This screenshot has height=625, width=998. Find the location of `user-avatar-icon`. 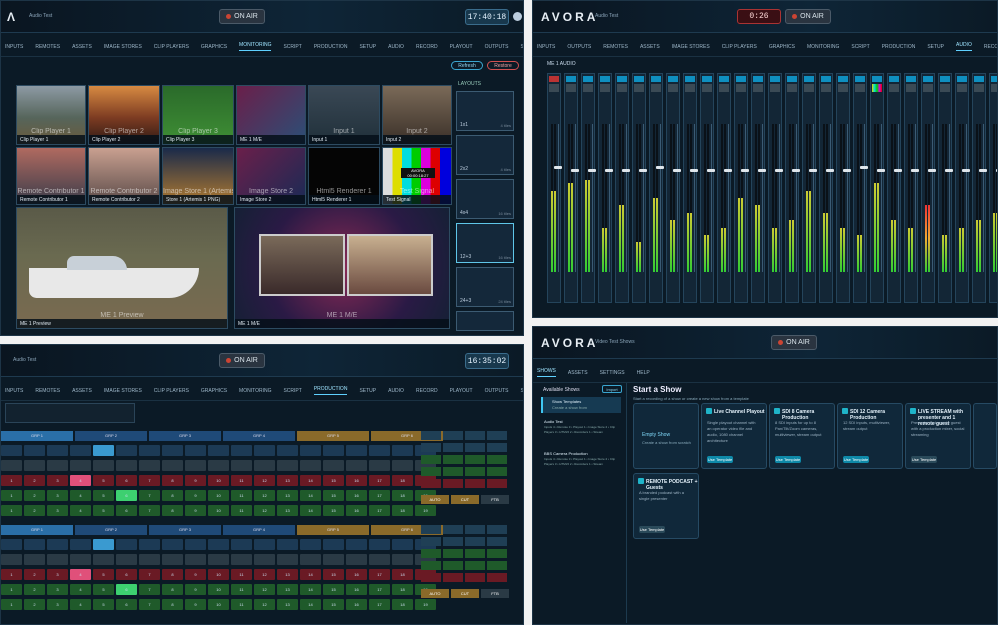

user-avatar-icon is located at coordinates (517, 16).